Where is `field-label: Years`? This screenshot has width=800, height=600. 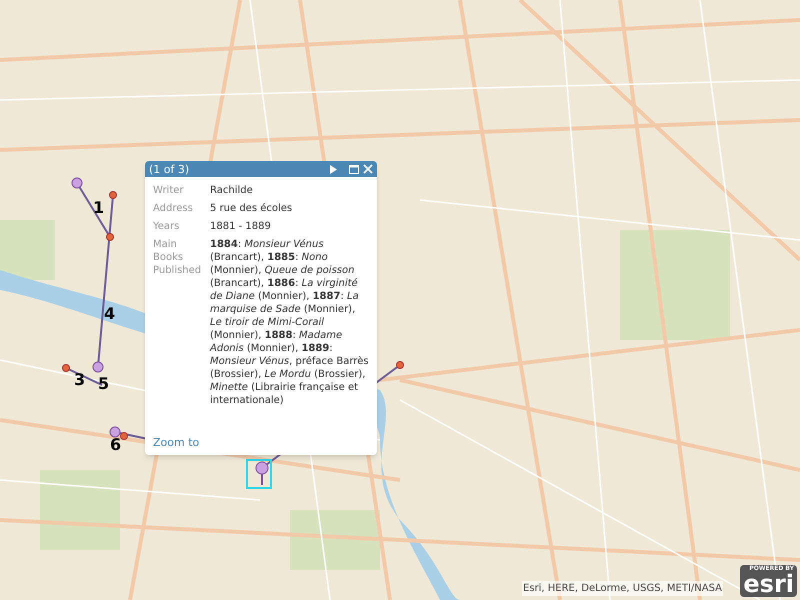
field-label: Years is located at coordinates (166, 226).